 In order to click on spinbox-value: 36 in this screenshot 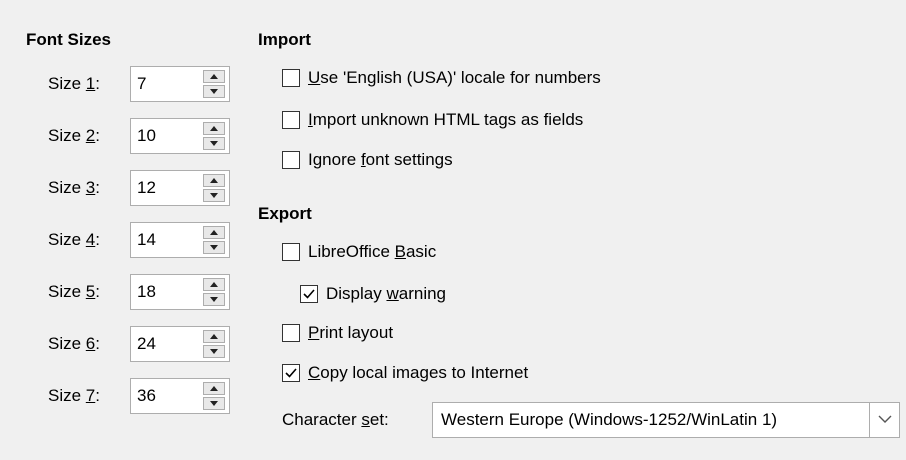, I will do `click(146, 396)`.